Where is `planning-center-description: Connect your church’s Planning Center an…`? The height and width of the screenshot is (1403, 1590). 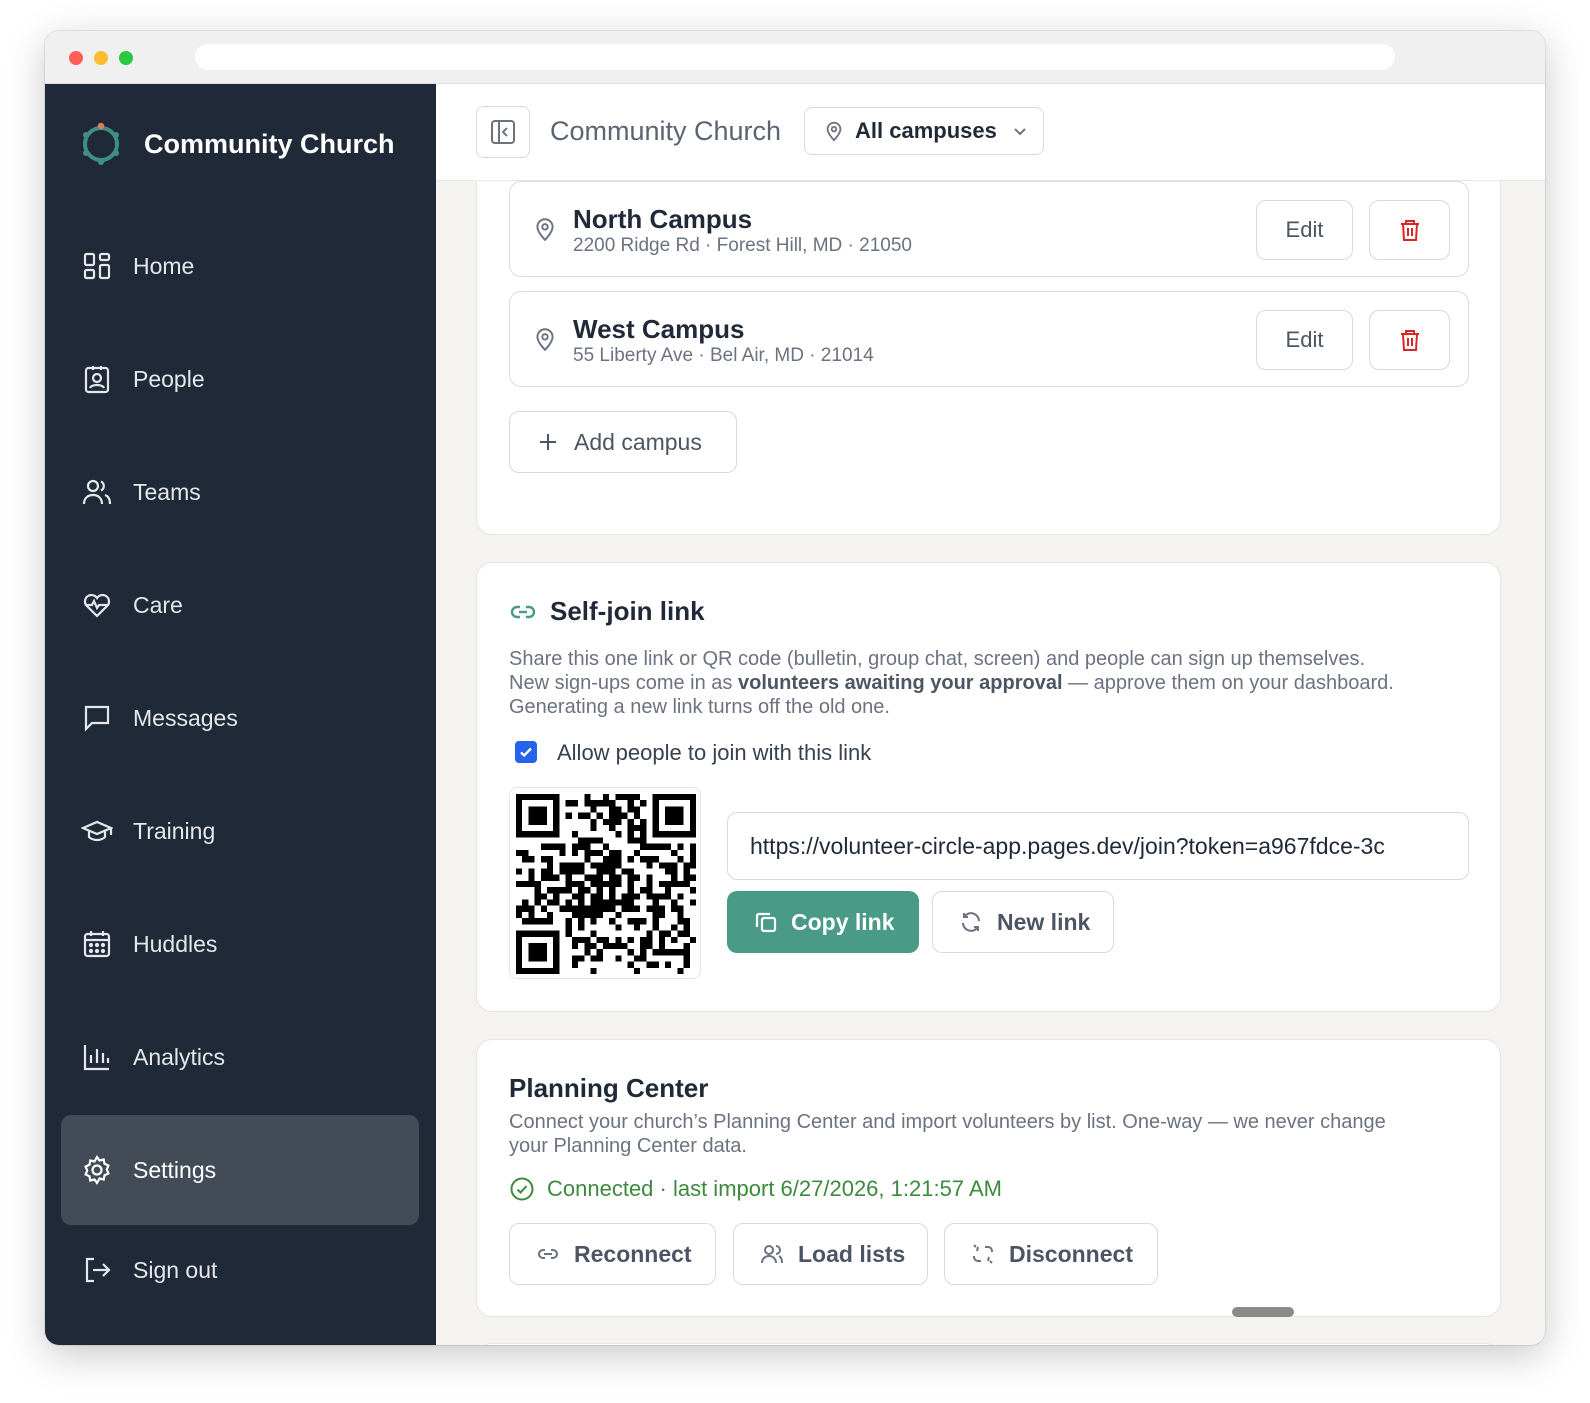 planning-center-description: Connect your church’s Planning Center an… is located at coordinates (999, 1134).